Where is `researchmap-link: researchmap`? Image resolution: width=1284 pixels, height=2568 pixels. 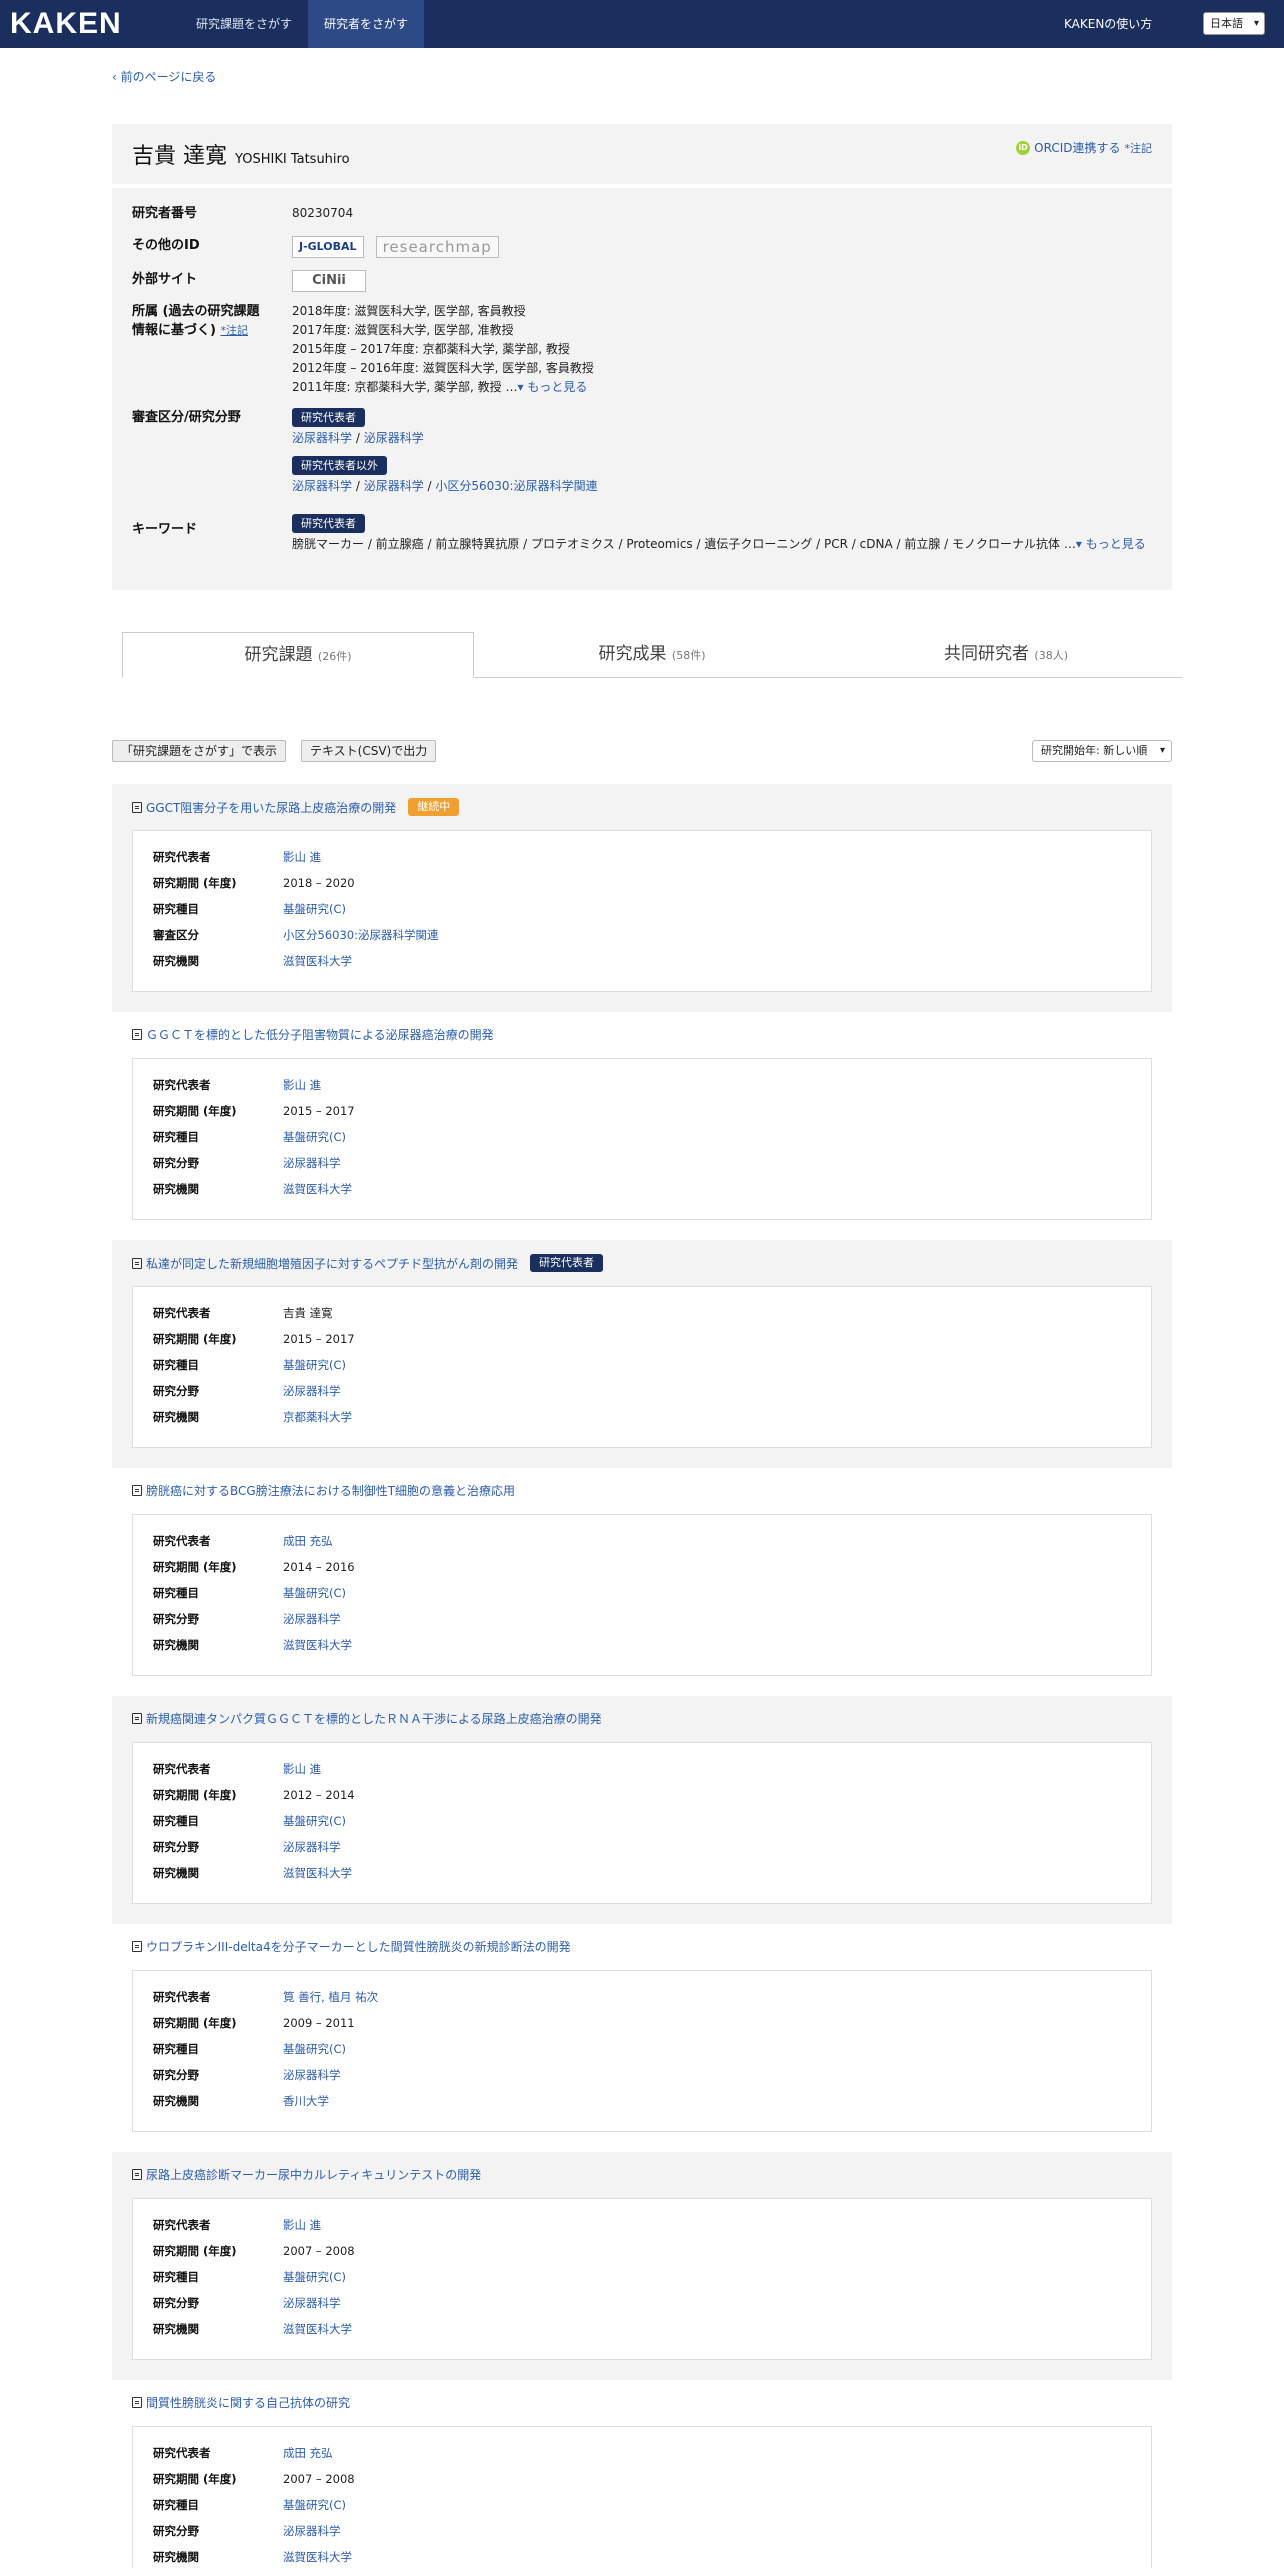
researchmap-link: researchmap is located at coordinates (437, 247).